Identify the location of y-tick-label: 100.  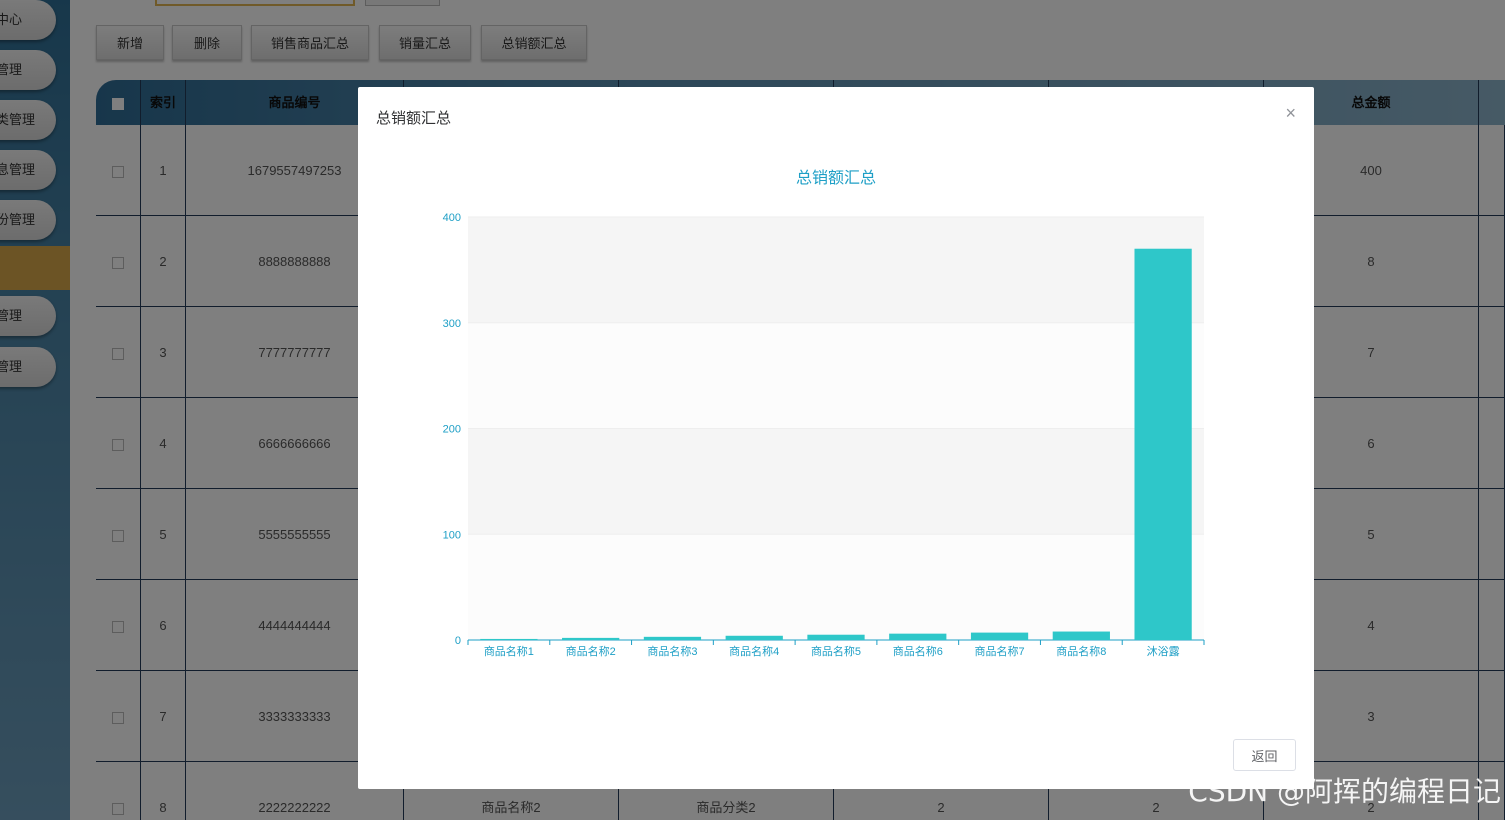
(452, 535).